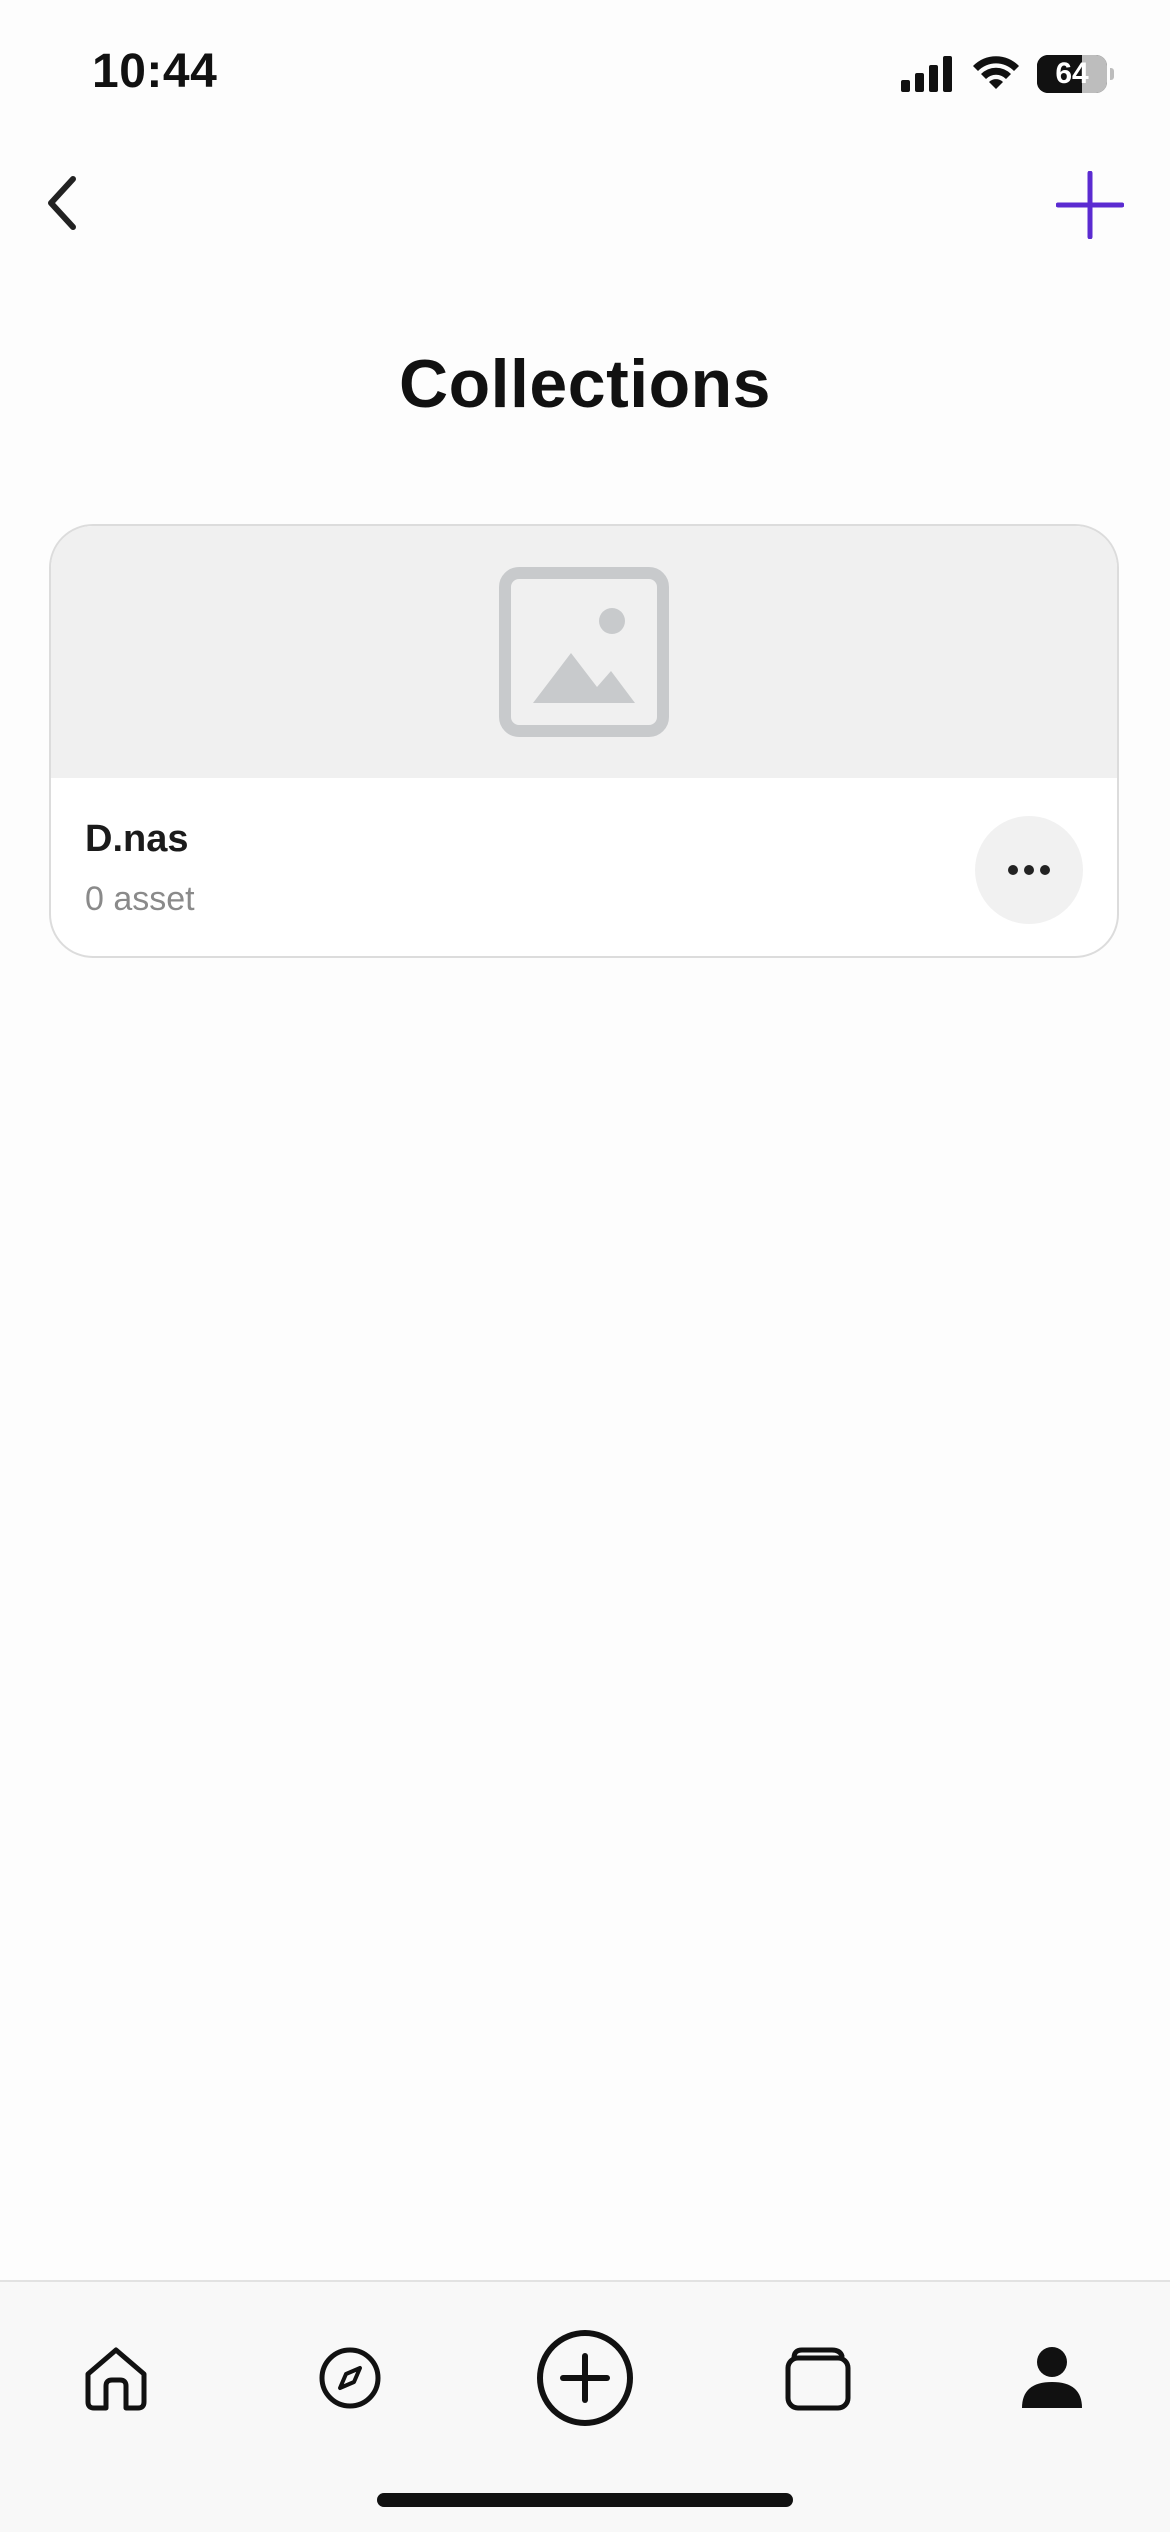 The image size is (1170, 2532). I want to click on wifi-icon, so click(996, 72).